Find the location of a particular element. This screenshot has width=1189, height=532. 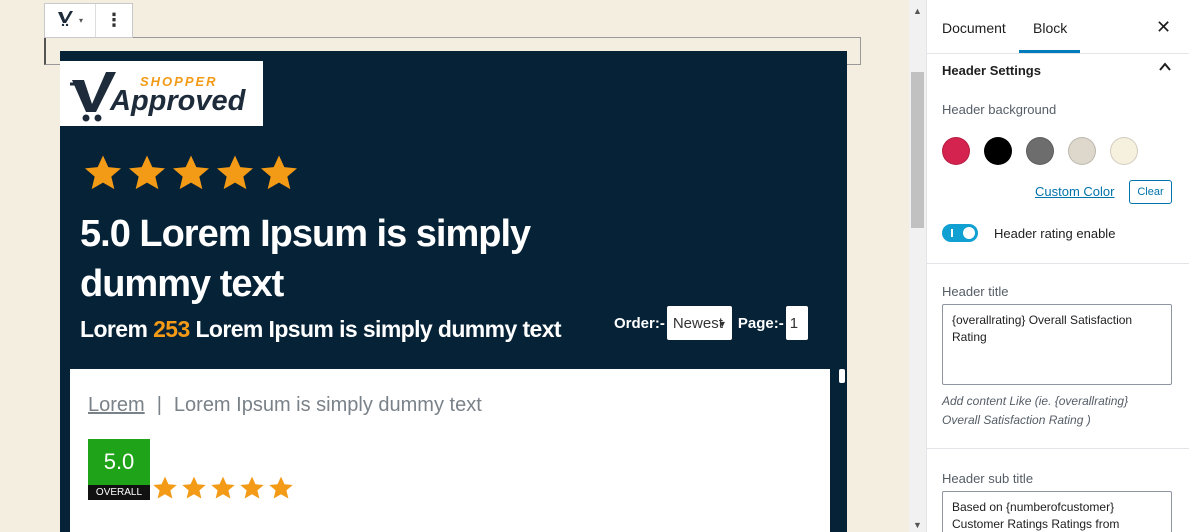

canvas-scrollbar: ▲ ▼ is located at coordinates (917, 266).